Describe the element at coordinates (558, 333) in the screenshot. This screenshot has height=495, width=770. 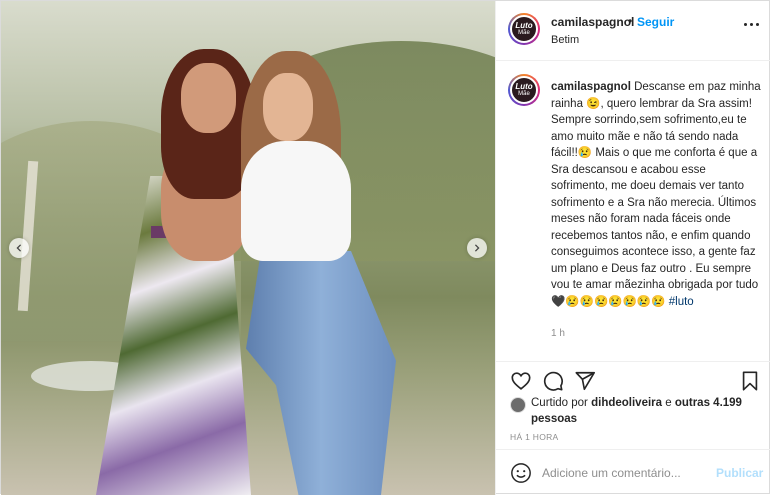
I see `caption-time: 1 h` at that location.